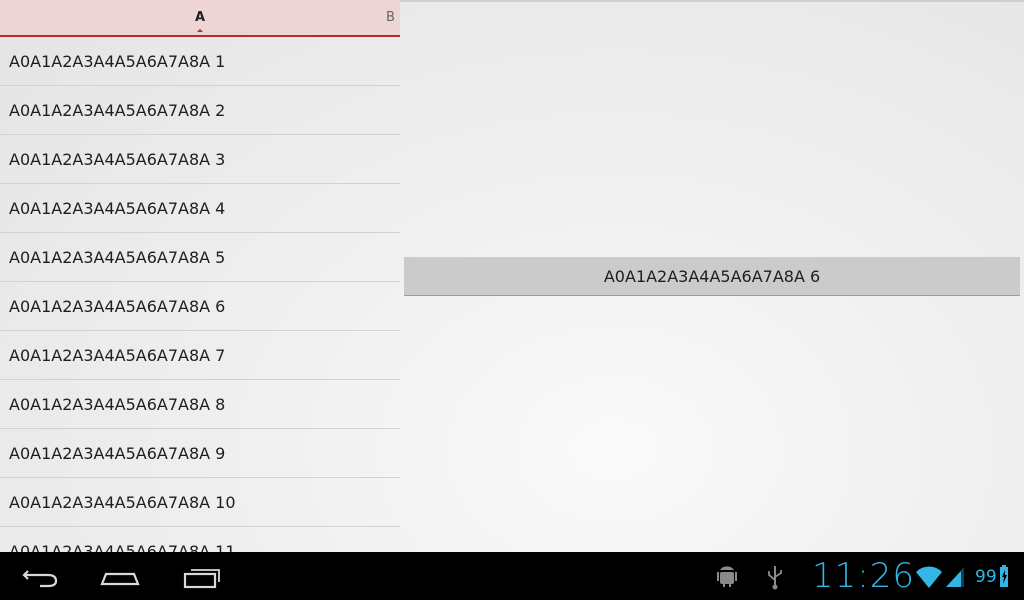  I want to click on tab-bar: A B, so click(200, 18).